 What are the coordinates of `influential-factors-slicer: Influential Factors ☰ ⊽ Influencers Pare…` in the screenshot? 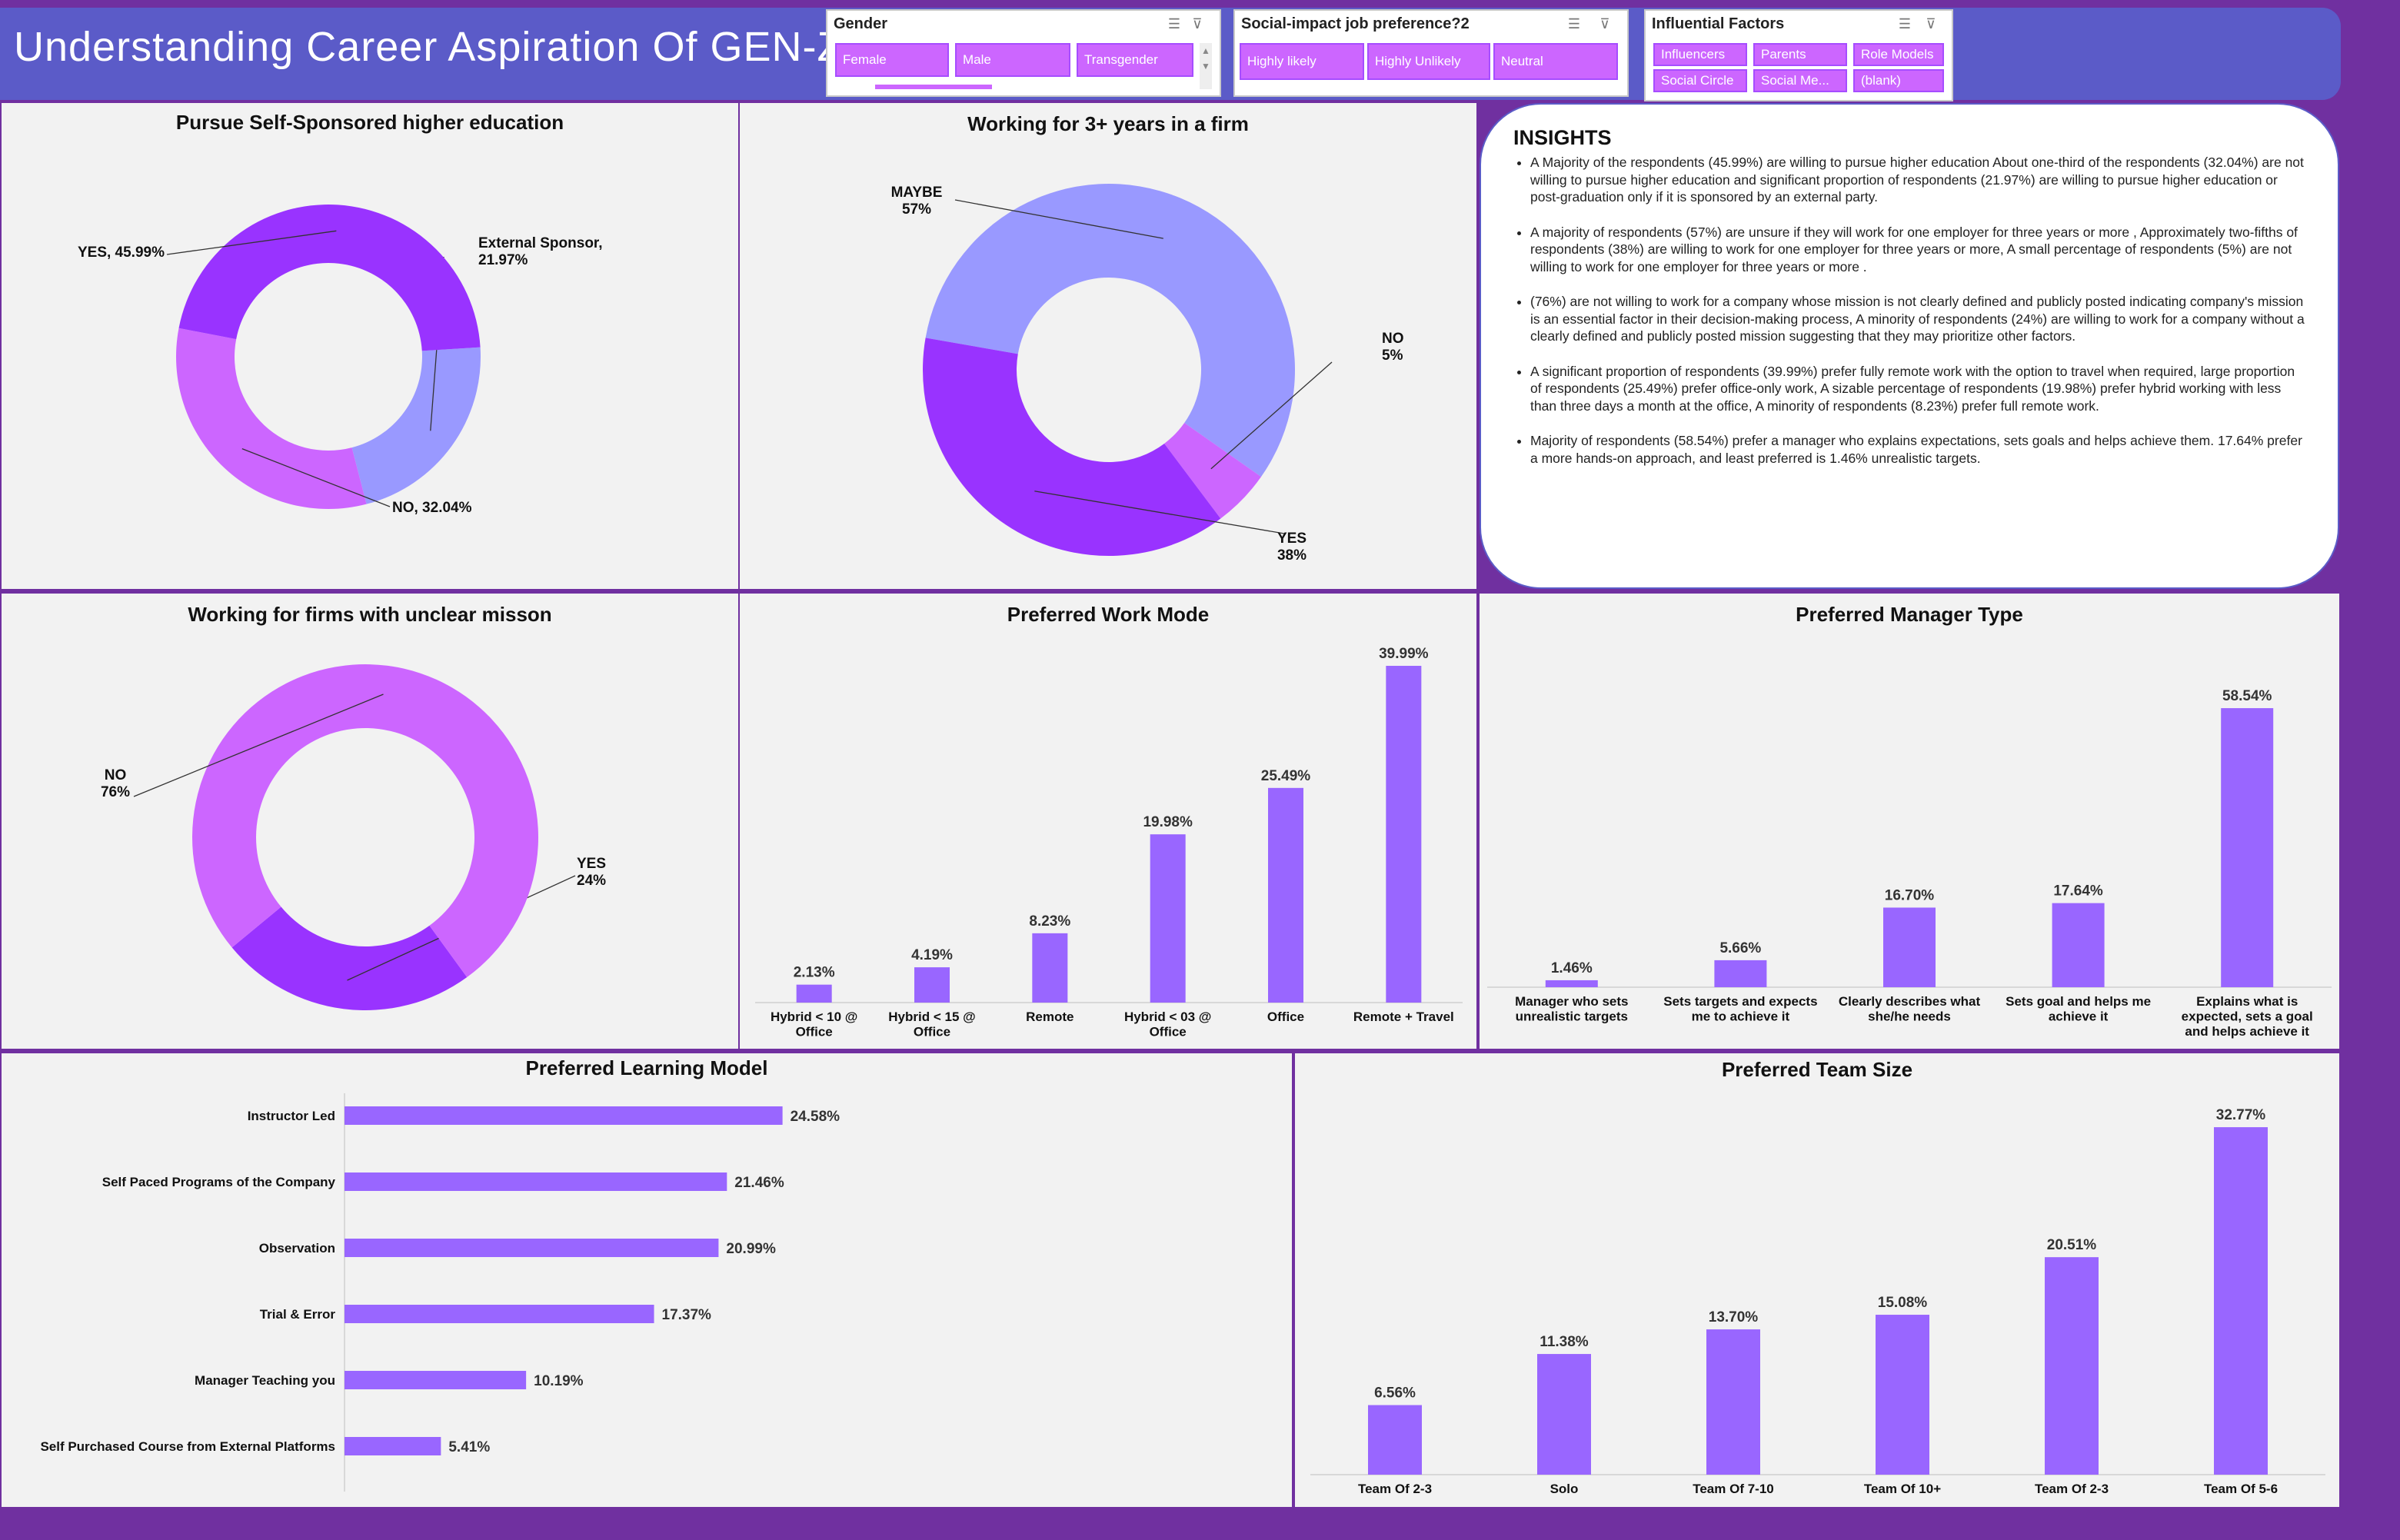 It's located at (1798, 55).